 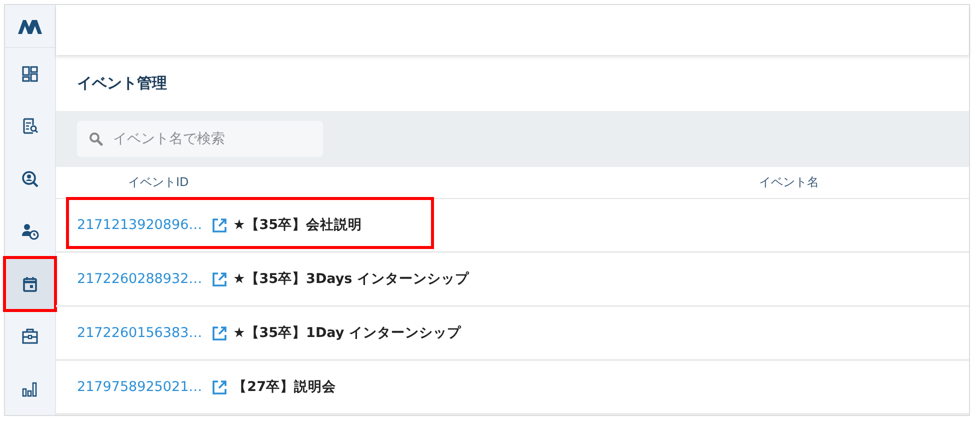 I want to click on table-row: 2179758925021… 【27卒】説明会, so click(x=512, y=388).